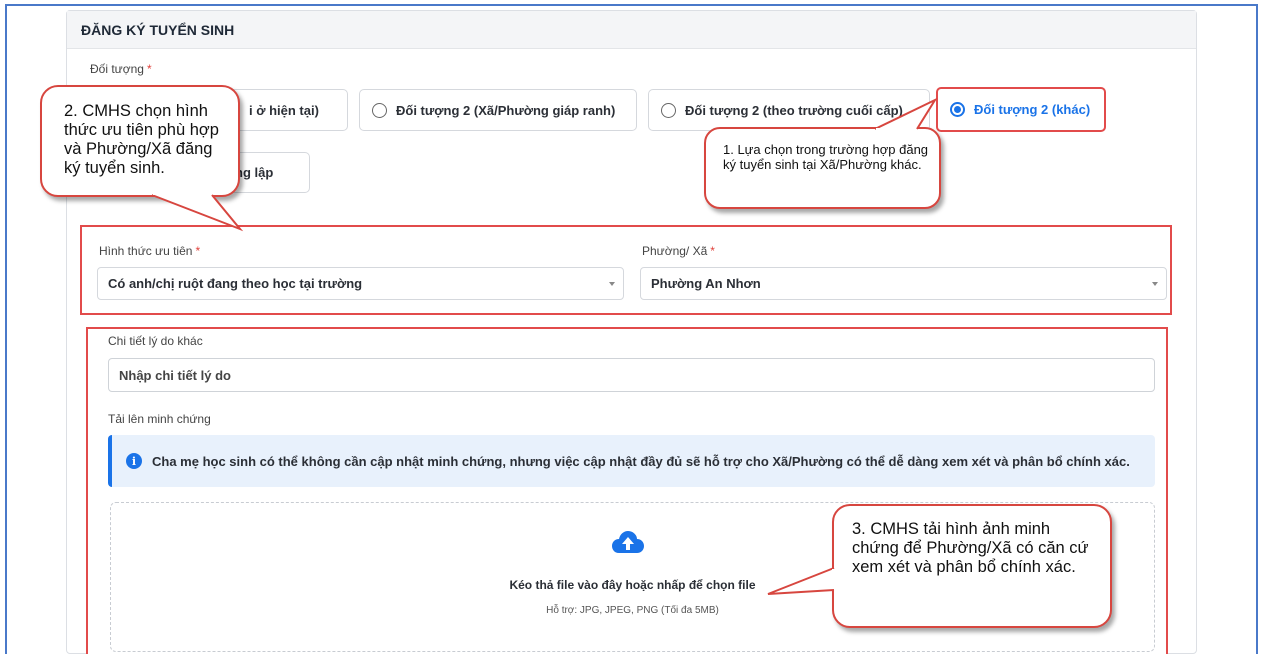 Image resolution: width=1263 pixels, height=654 pixels. I want to click on details-input-placeholder: Nhập chi tiết lý do, so click(175, 375).